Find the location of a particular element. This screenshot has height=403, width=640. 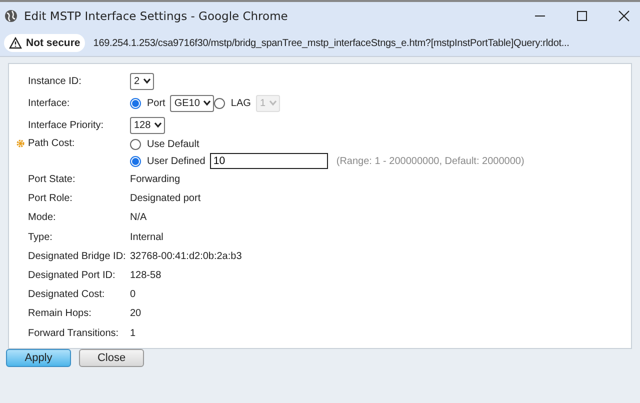

security-label: Not secure is located at coordinates (53, 43).